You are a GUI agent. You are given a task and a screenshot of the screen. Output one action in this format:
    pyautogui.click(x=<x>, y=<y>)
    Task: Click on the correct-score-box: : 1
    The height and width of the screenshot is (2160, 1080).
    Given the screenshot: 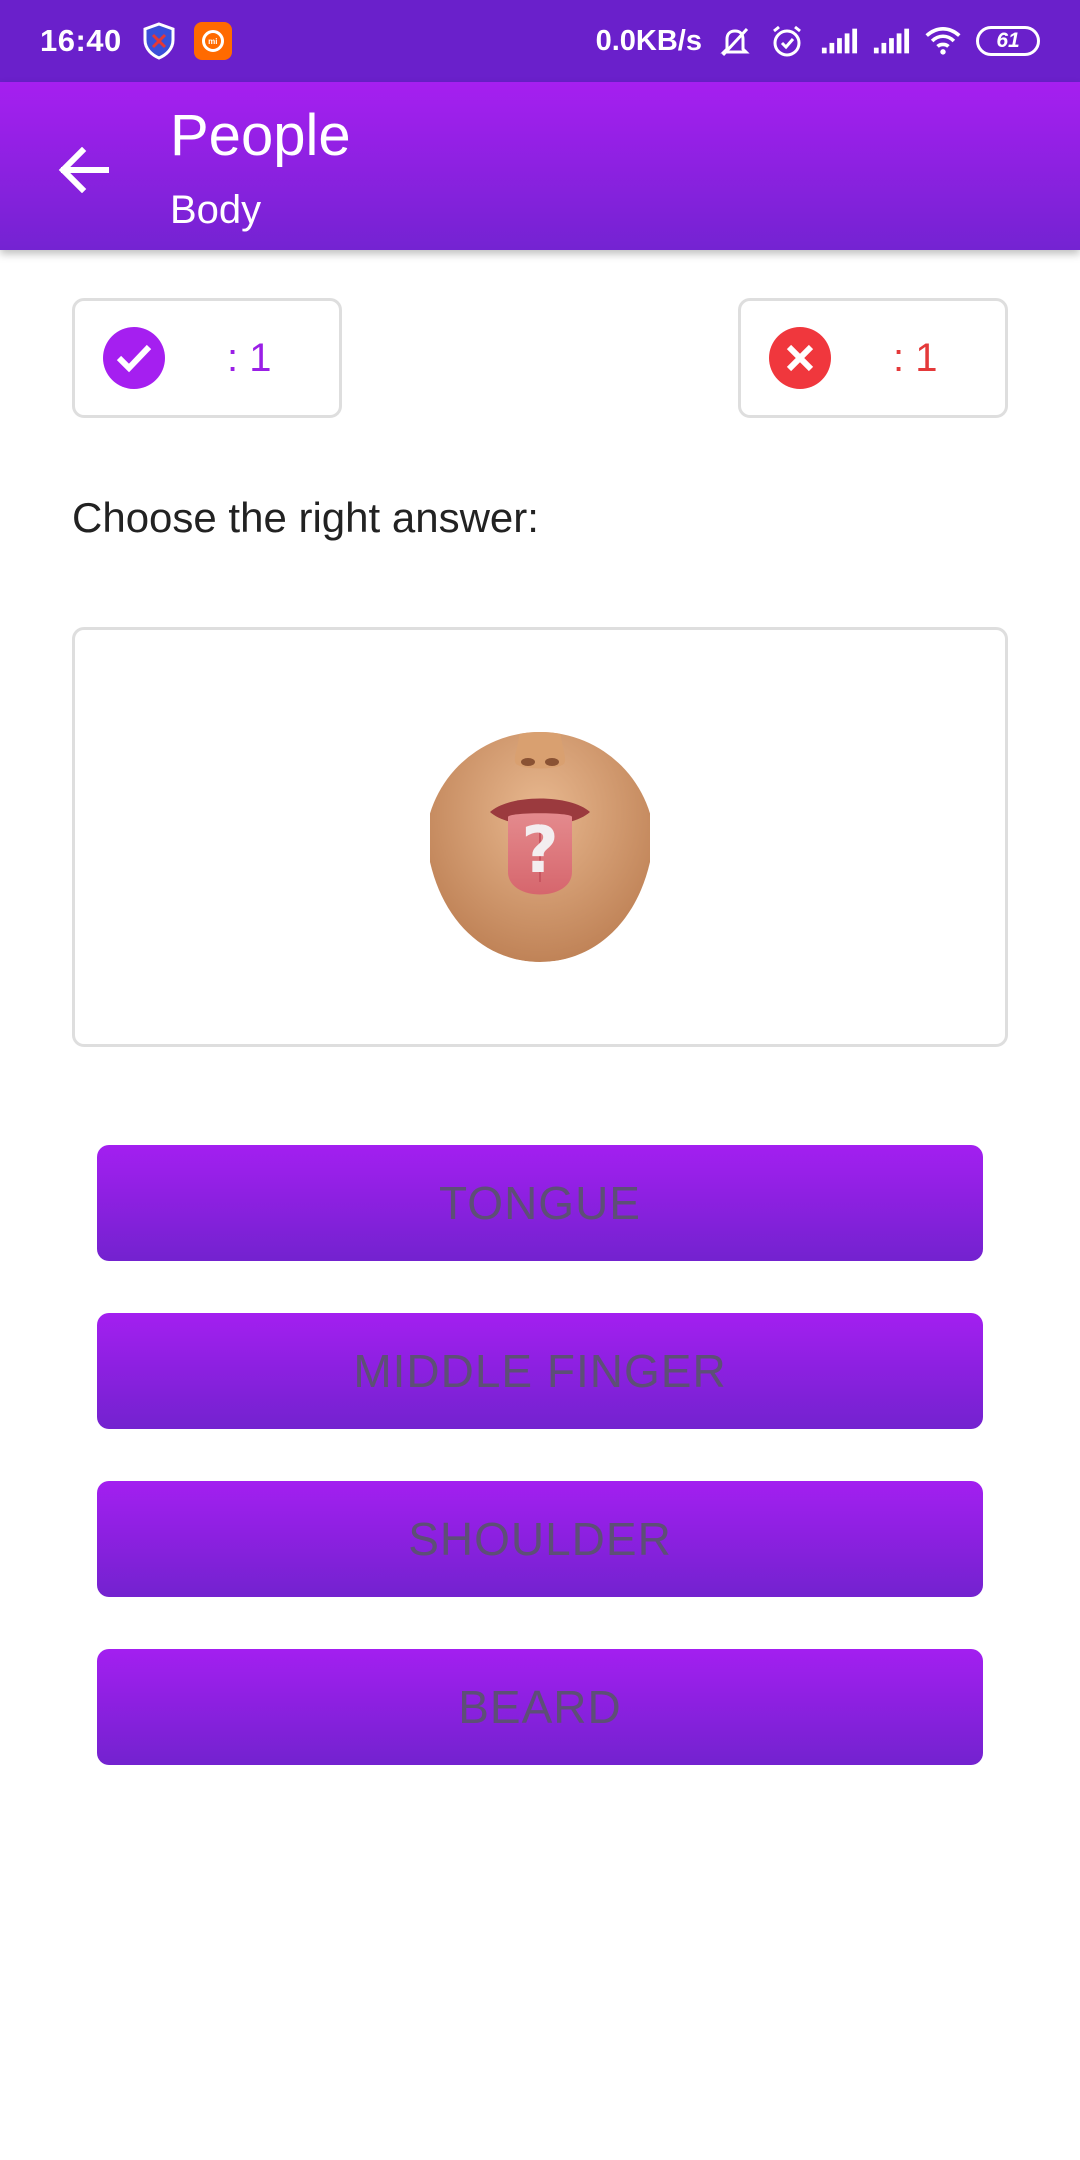 What is the action you would take?
    pyautogui.click(x=207, y=358)
    